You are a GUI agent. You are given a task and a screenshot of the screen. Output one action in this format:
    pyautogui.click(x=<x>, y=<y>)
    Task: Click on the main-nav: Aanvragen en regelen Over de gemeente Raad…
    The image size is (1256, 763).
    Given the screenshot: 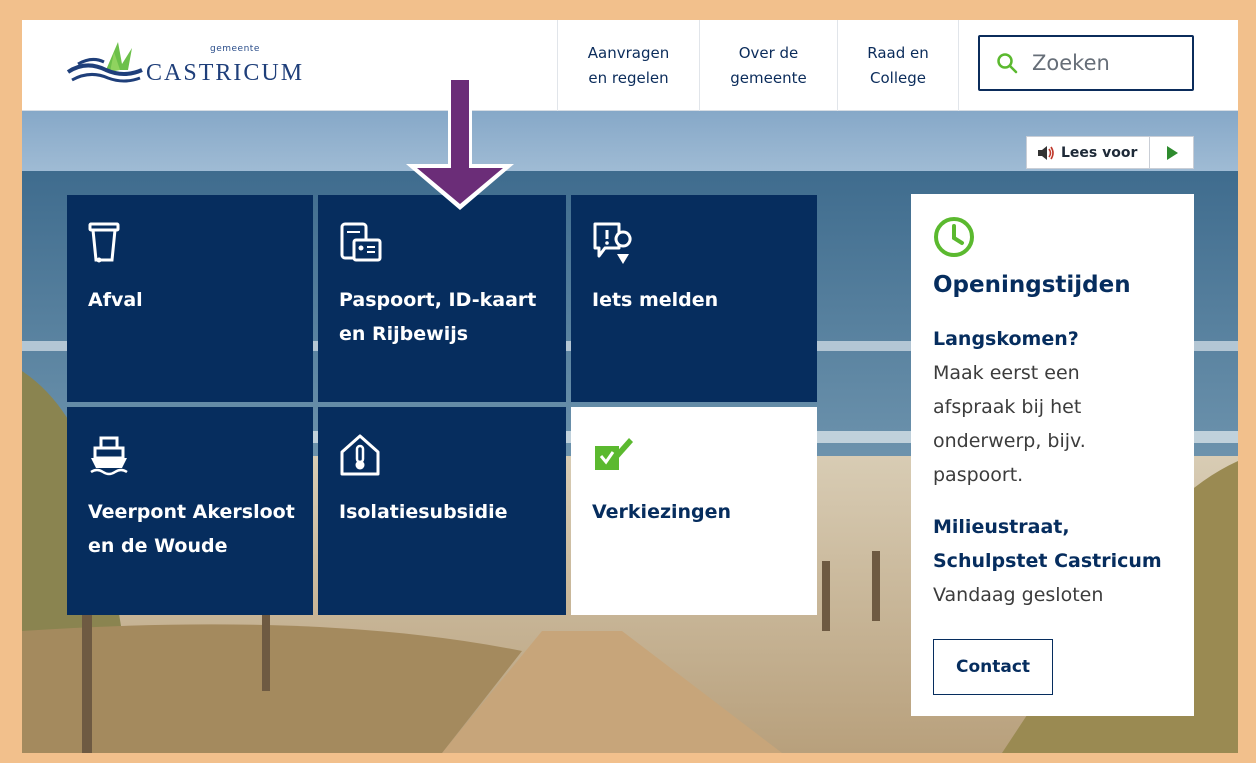 What is the action you would take?
    pyautogui.click(x=758, y=65)
    